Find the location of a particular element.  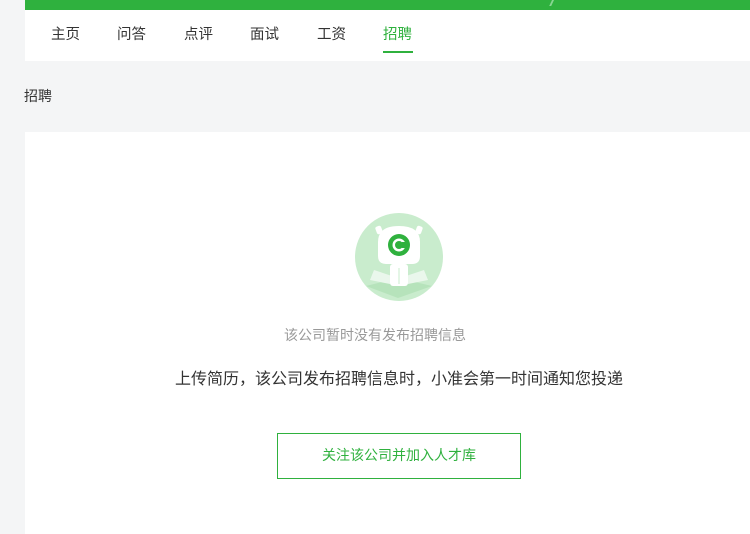

tab-qa: 问答 is located at coordinates (131, 35).